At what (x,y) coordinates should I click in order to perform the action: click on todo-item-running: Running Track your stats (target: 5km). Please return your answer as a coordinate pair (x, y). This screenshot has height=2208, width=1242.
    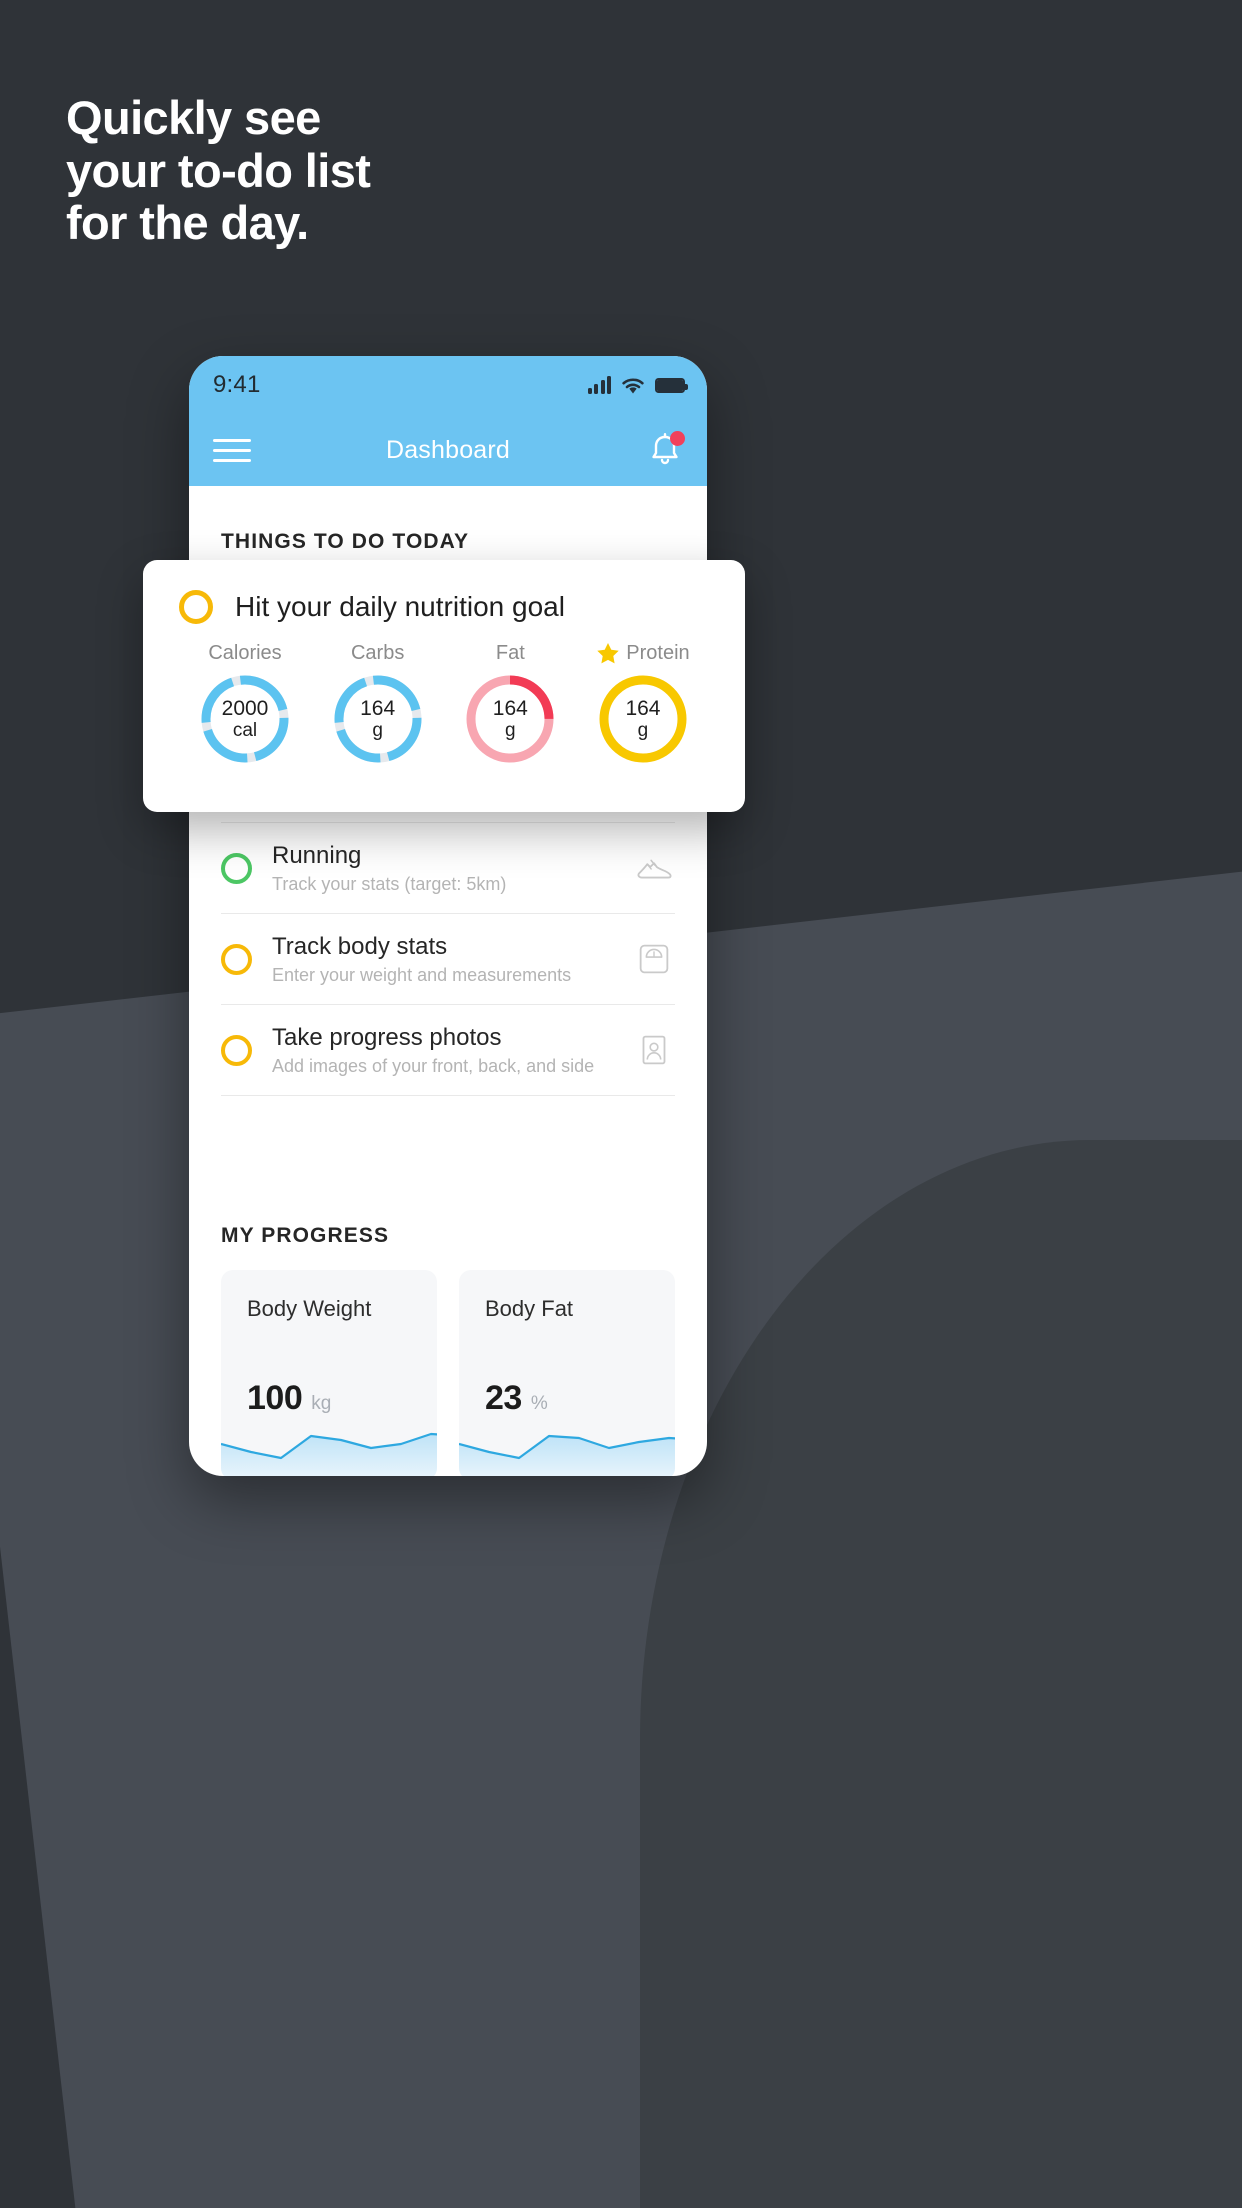
    Looking at the image, I should click on (448, 867).